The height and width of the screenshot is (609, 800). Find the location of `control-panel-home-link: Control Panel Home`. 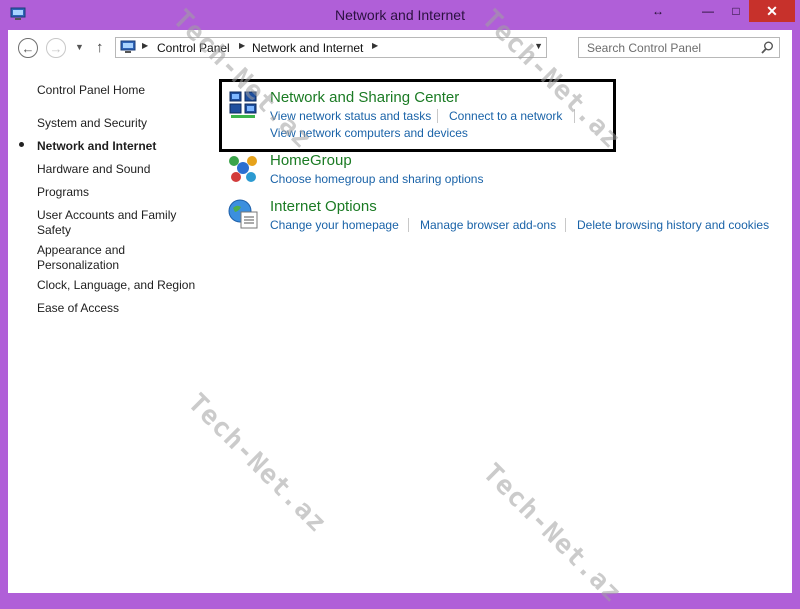

control-panel-home-link: Control Panel Home is located at coordinates (91, 90).